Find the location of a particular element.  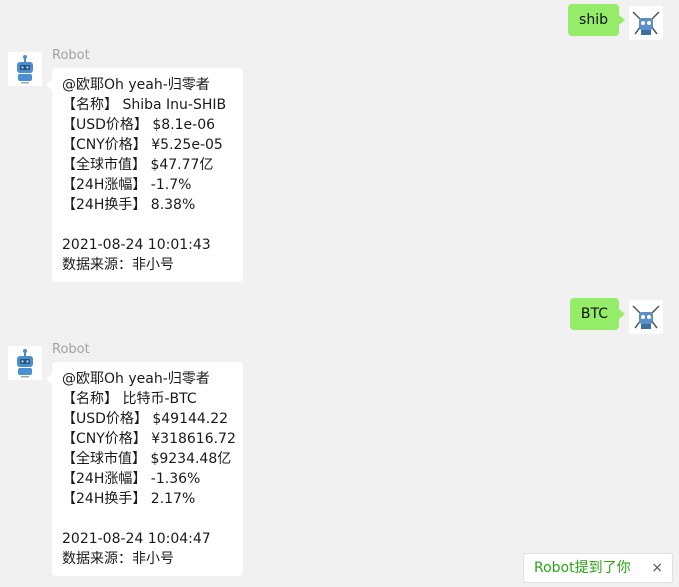

message-line: 【CNY价格】 ¥318616.72 is located at coordinates (149, 439).